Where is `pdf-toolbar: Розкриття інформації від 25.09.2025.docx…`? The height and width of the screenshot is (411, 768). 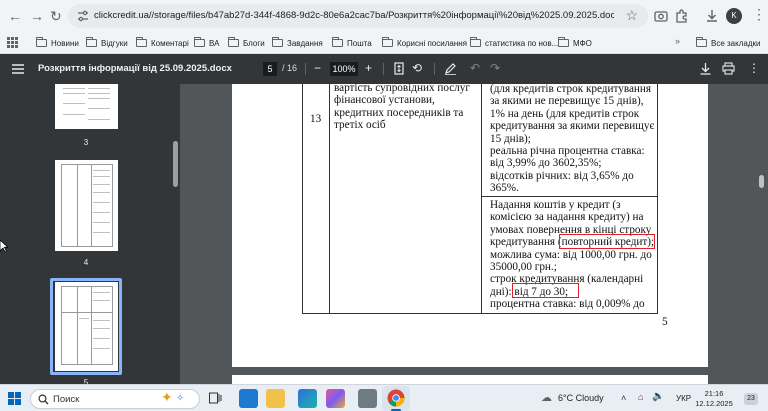 pdf-toolbar: Розкриття інформації від 25.09.2025.docx… is located at coordinates (384, 69).